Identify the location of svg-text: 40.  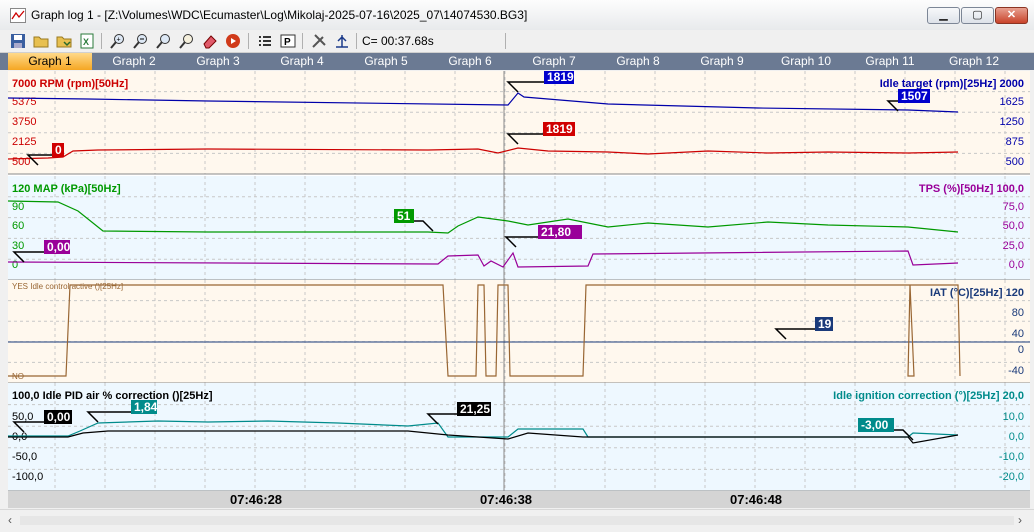
(1018, 334).